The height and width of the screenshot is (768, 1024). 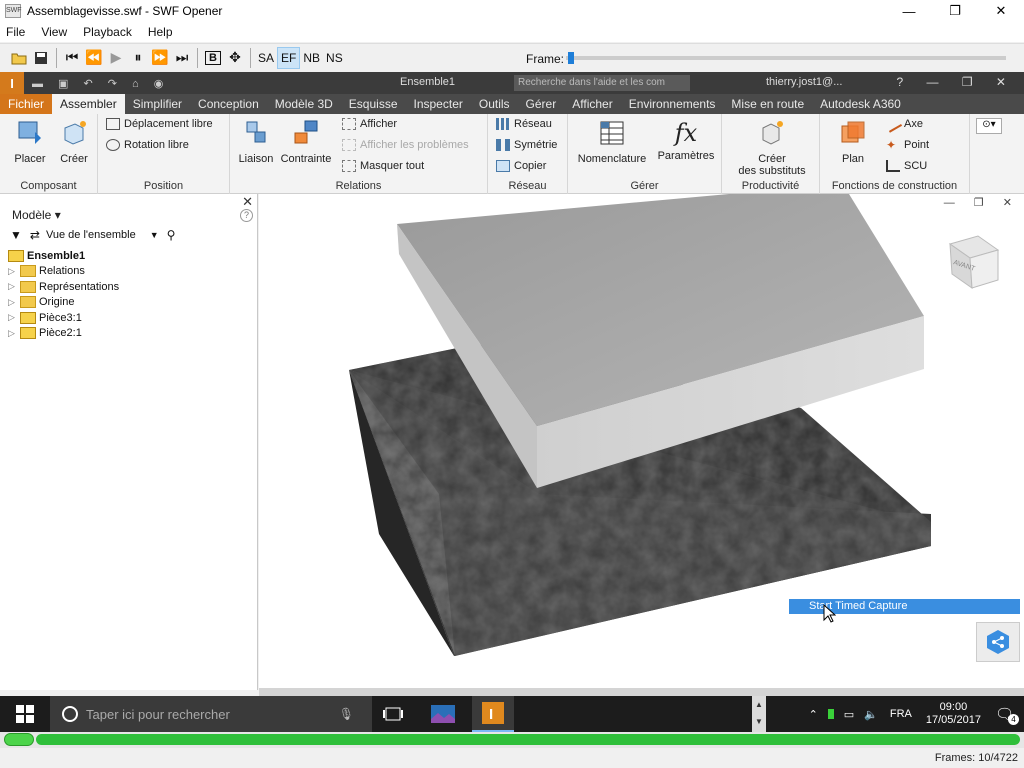 What do you see at coordinates (989, 126) in the screenshot?
I see `ribbon-options-icon: ⊙▾` at bounding box center [989, 126].